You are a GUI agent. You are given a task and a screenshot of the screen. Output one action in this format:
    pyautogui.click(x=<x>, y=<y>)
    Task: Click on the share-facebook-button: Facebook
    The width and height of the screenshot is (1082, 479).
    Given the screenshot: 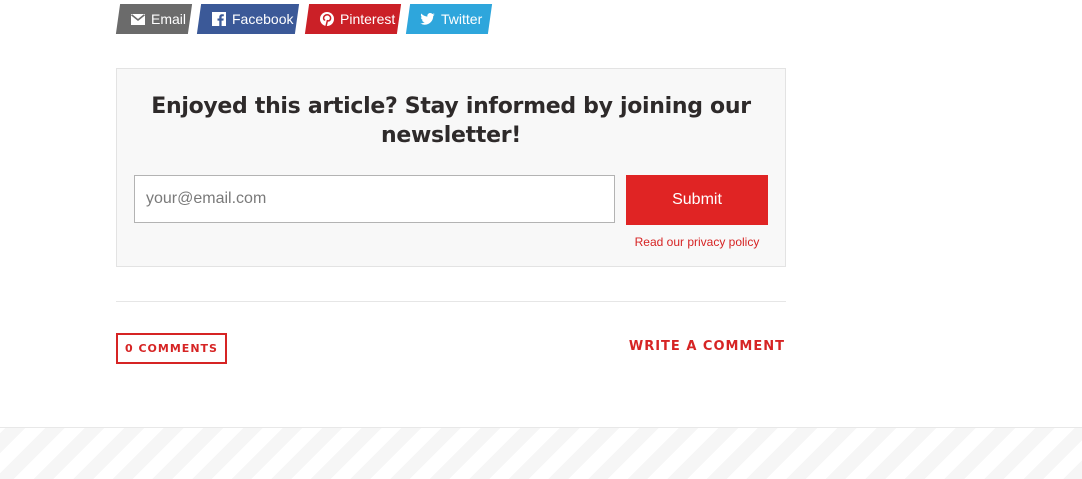 What is the action you would take?
    pyautogui.click(x=248, y=19)
    